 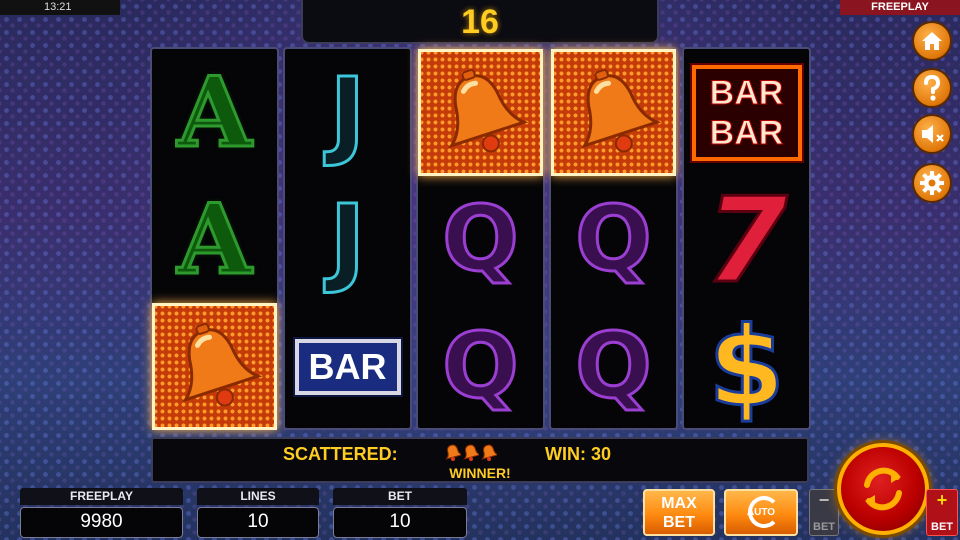 I want to click on sound-button, so click(x=932, y=134).